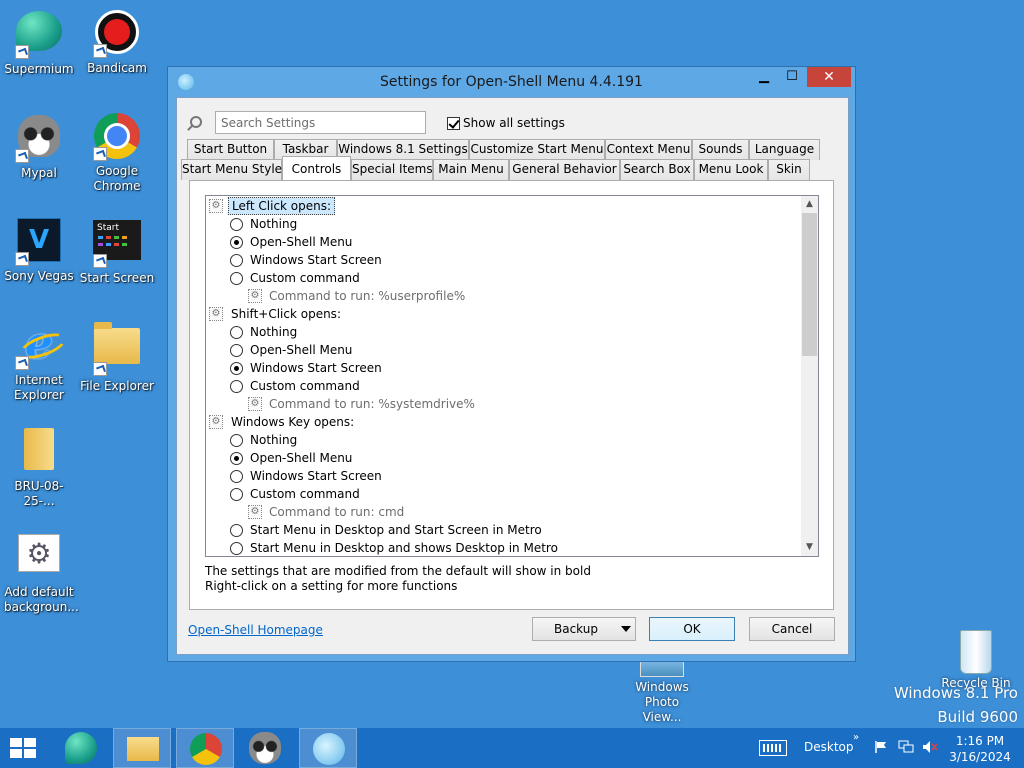 Image resolution: width=1024 pixels, height=768 pixels. Describe the element at coordinates (117, 357) in the screenshot. I see `desktop-icon-file-explorer: File Explorer` at that location.